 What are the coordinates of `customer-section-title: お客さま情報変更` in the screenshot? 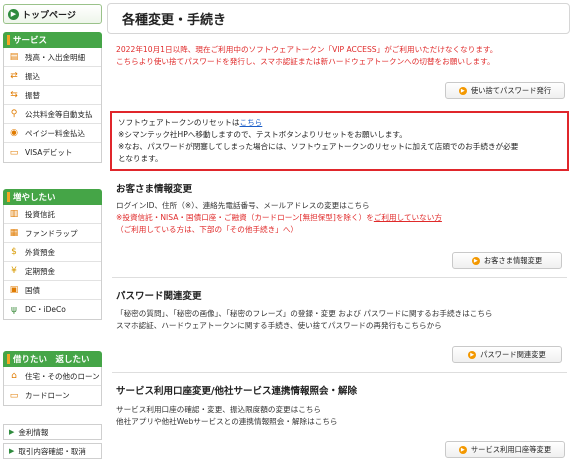 It's located at (154, 189).